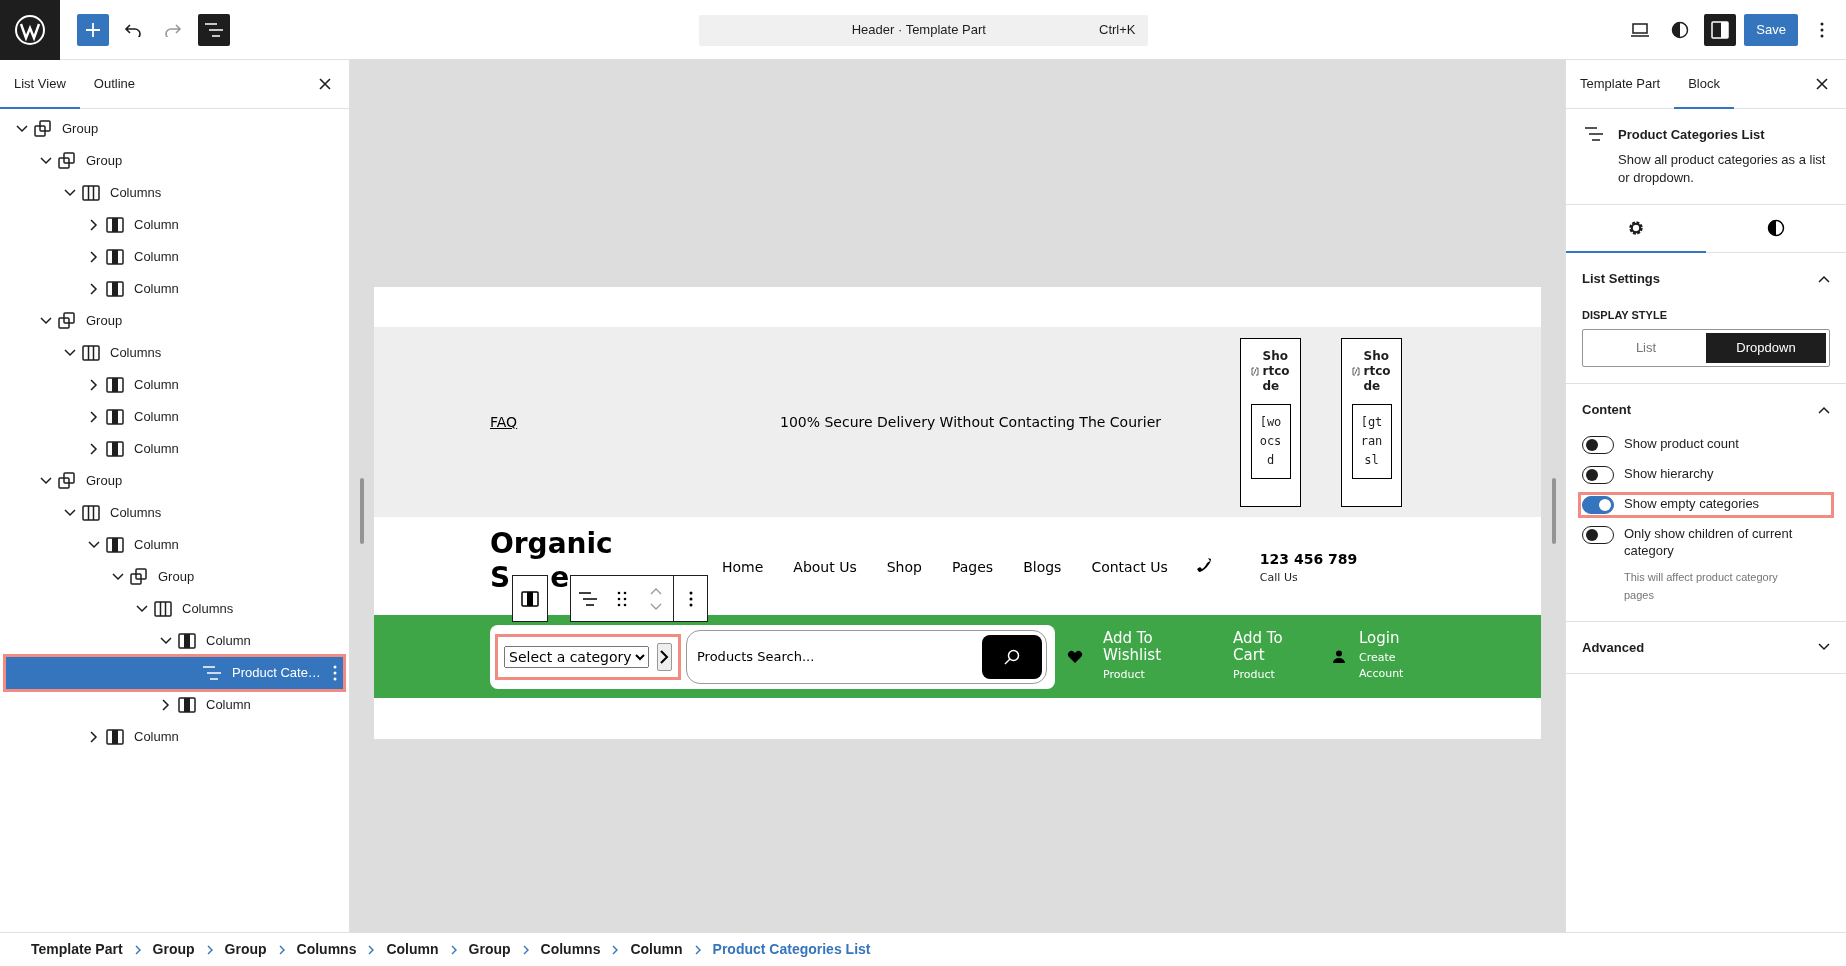  Describe the element at coordinates (923, 30) in the screenshot. I see `command-bar: Header · Template Part Ctrl+K` at that location.